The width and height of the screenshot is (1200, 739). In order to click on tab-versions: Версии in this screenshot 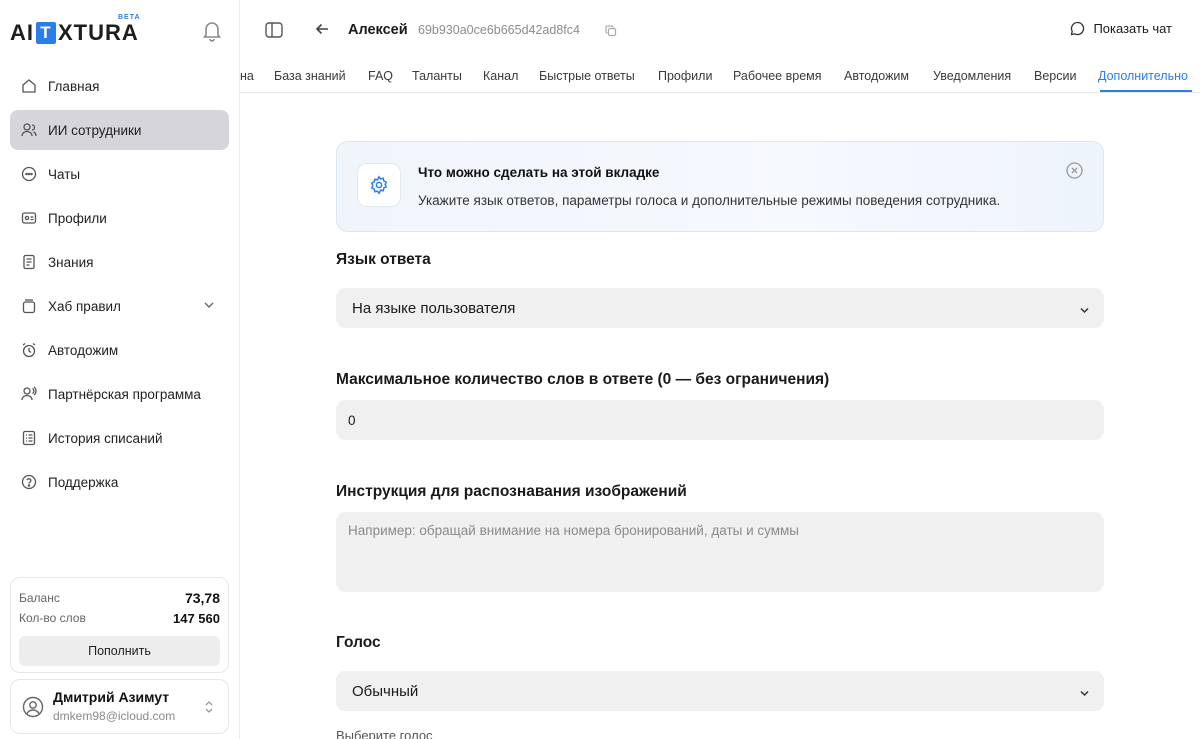, I will do `click(1055, 76)`.